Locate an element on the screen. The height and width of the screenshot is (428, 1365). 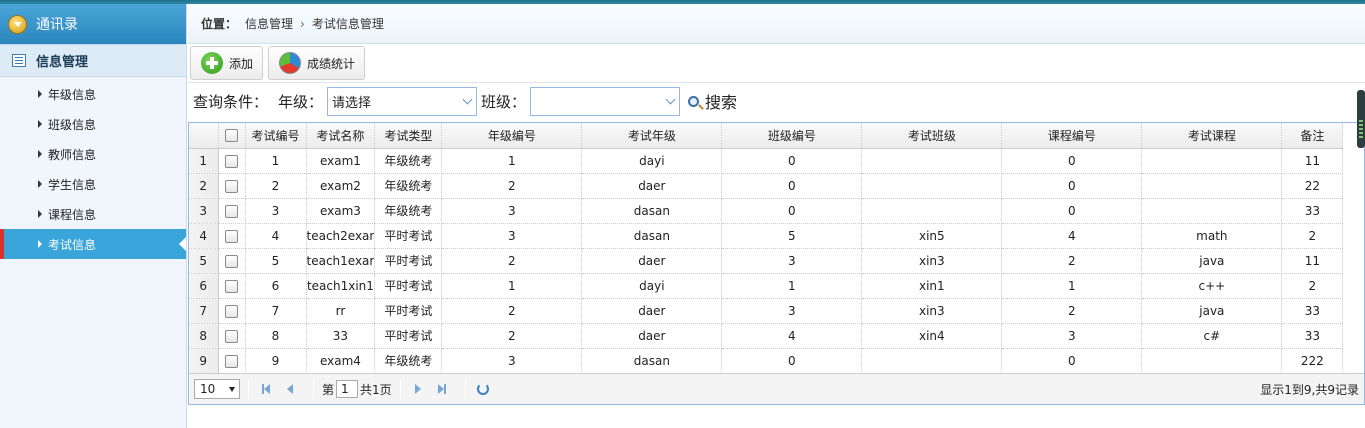
next-page-icon is located at coordinates (417, 389).